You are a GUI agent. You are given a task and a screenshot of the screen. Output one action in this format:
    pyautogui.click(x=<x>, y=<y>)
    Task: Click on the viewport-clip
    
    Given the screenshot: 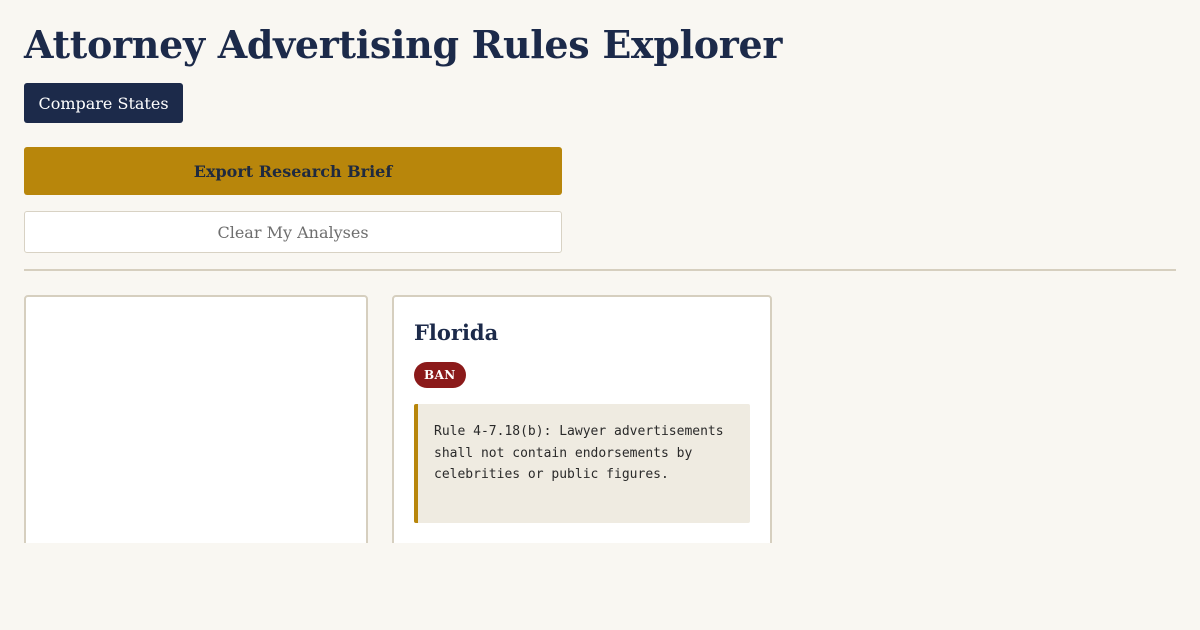 What is the action you would take?
    pyautogui.click(x=600, y=586)
    